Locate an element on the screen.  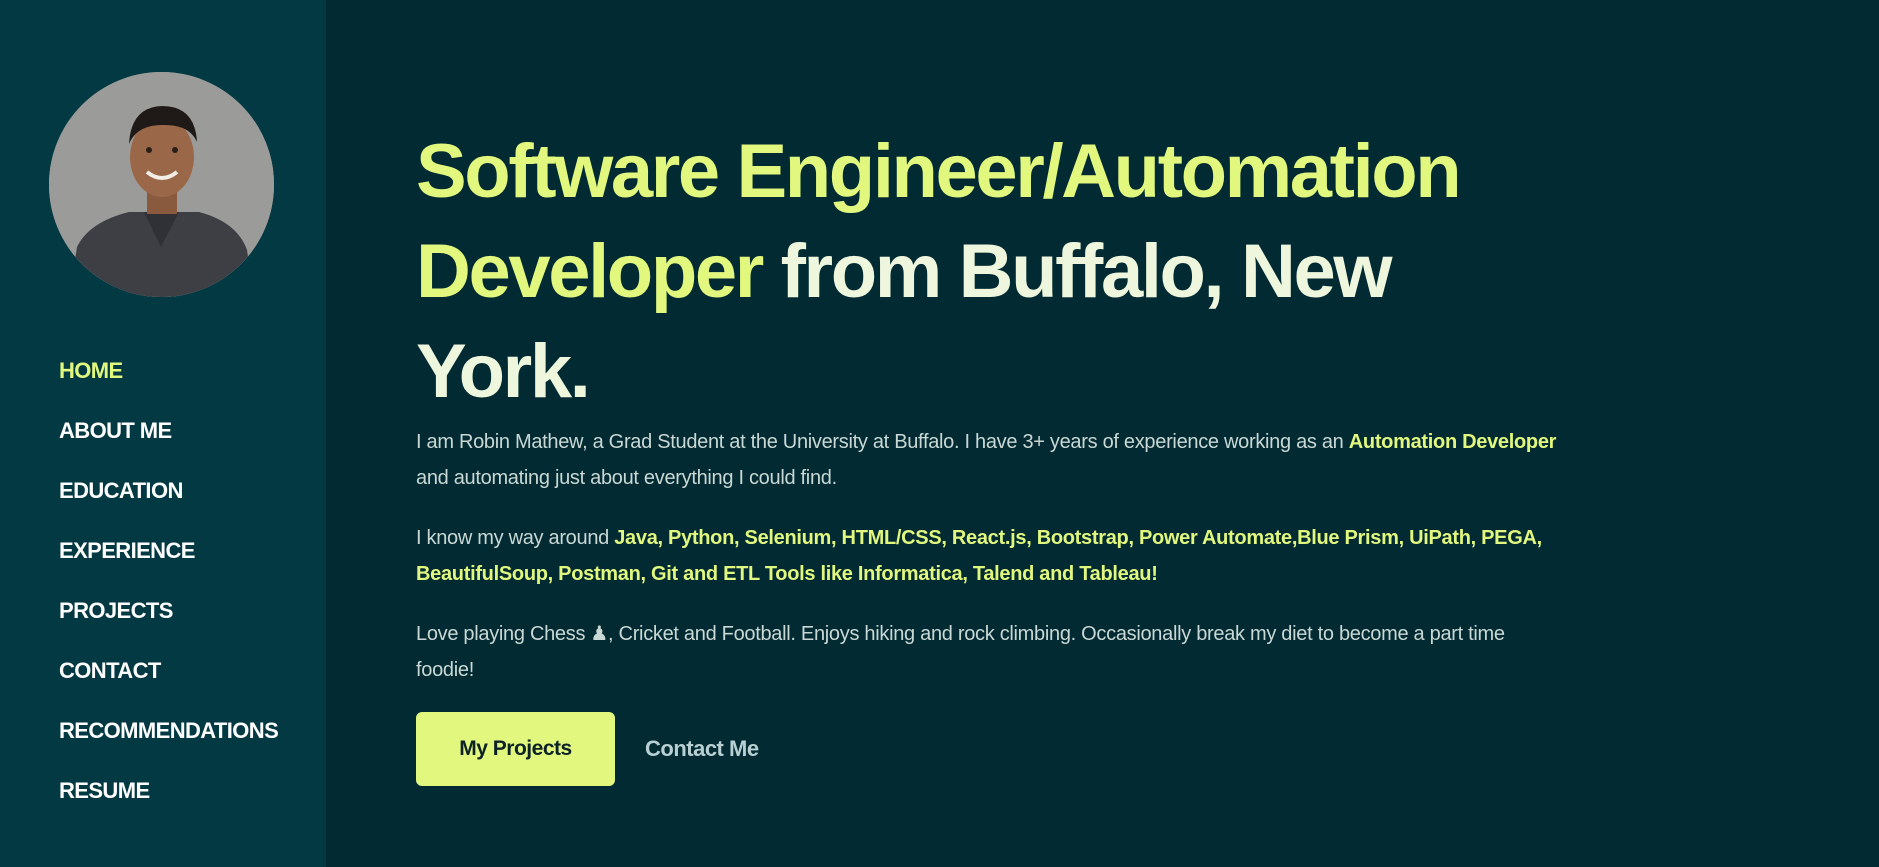
nav-item-resume: RESUME is located at coordinates (104, 791).